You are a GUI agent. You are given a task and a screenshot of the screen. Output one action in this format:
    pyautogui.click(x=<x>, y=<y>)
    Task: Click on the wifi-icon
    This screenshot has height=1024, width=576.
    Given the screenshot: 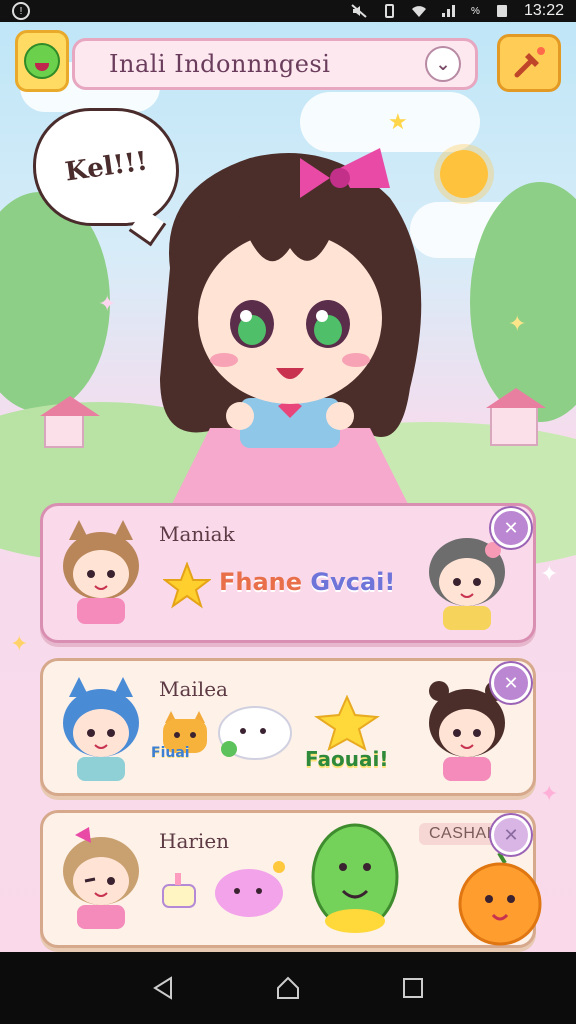 What is the action you would take?
    pyautogui.click(x=419, y=11)
    